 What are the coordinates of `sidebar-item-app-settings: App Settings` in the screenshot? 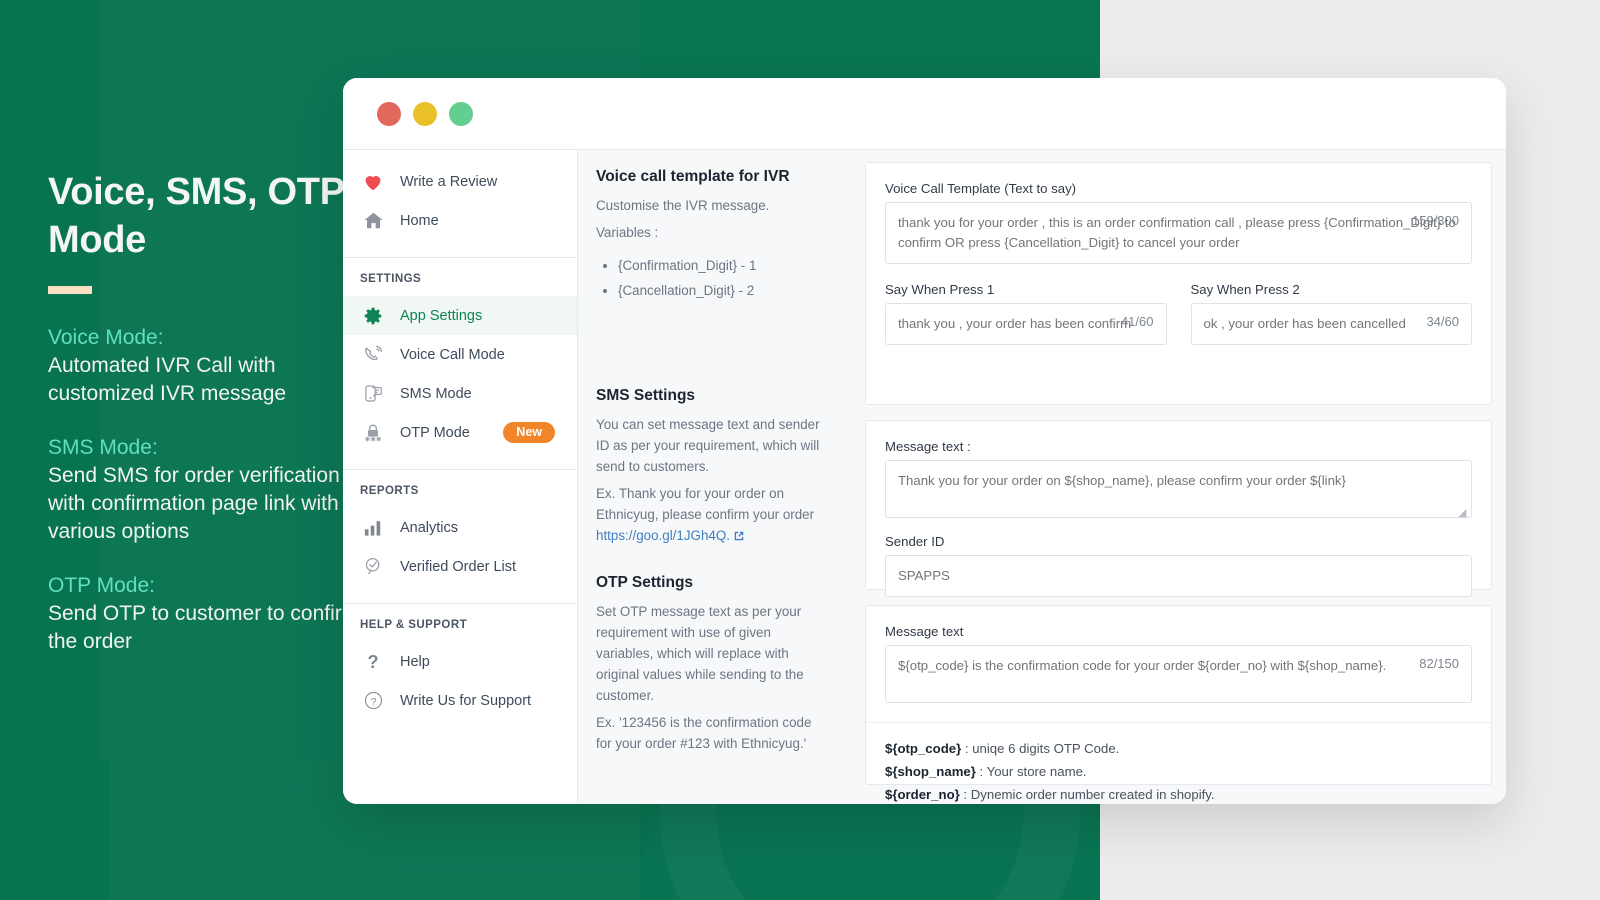 It's located at (460, 315).